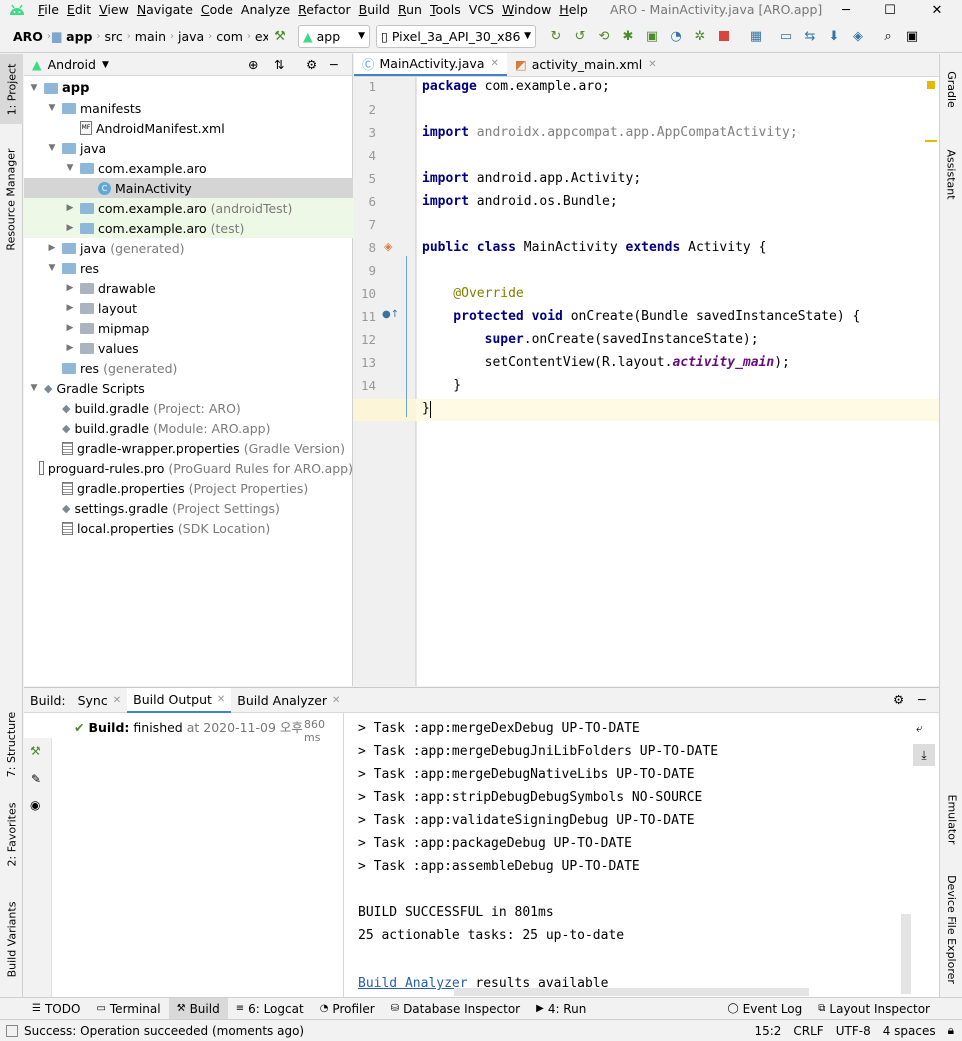 This screenshot has width=962, height=1041. What do you see at coordinates (179, 700) in the screenshot?
I see `build-tab: Build Output ✕` at bounding box center [179, 700].